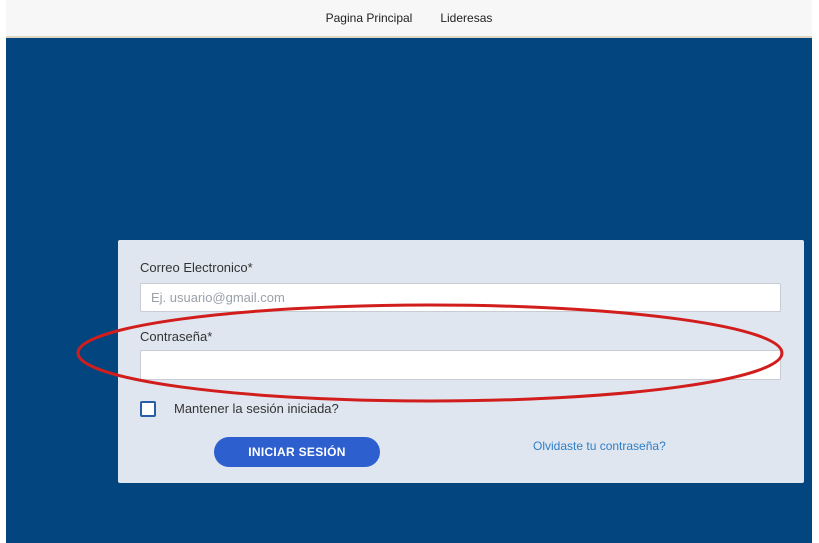 This screenshot has height=543, width=819. What do you see at coordinates (196, 267) in the screenshot?
I see `email-label: Correo Electronico*` at bounding box center [196, 267].